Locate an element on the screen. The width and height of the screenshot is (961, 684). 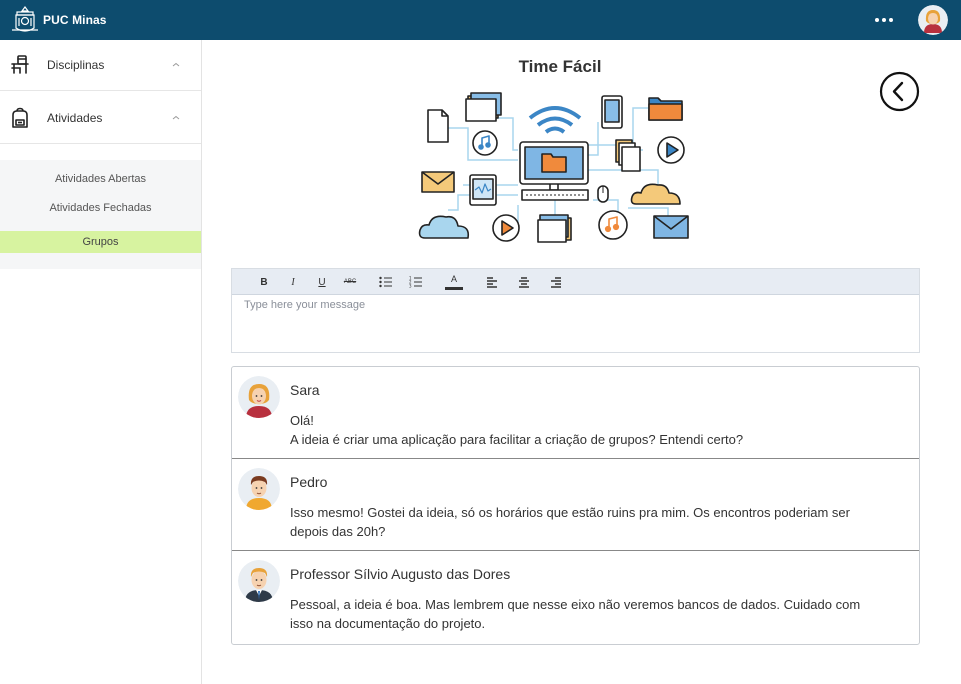
more-options-button is located at coordinates (884, 20).